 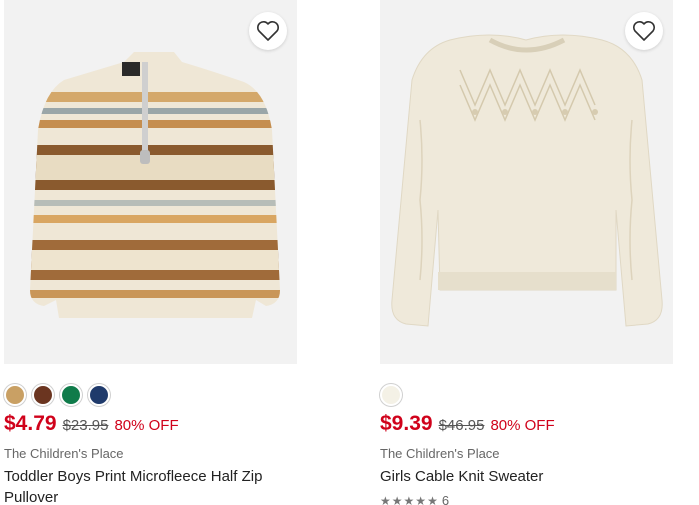 I want to click on price-row: $9.39 $46.95 80% OFF, so click(x=527, y=425).